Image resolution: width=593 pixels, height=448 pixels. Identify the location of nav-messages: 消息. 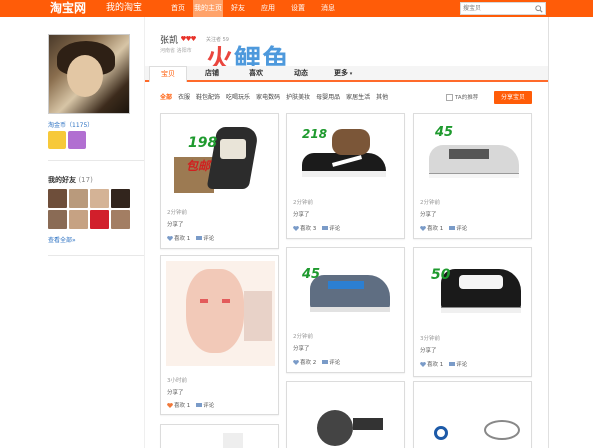
(328, 8).